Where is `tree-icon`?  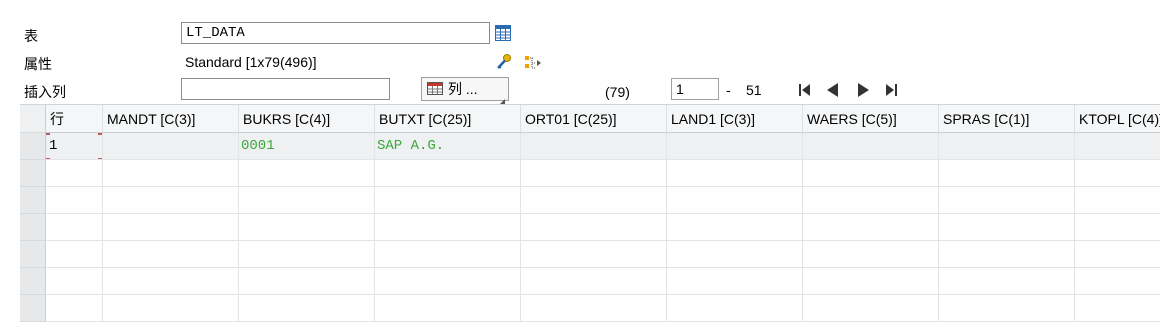 tree-icon is located at coordinates (533, 63).